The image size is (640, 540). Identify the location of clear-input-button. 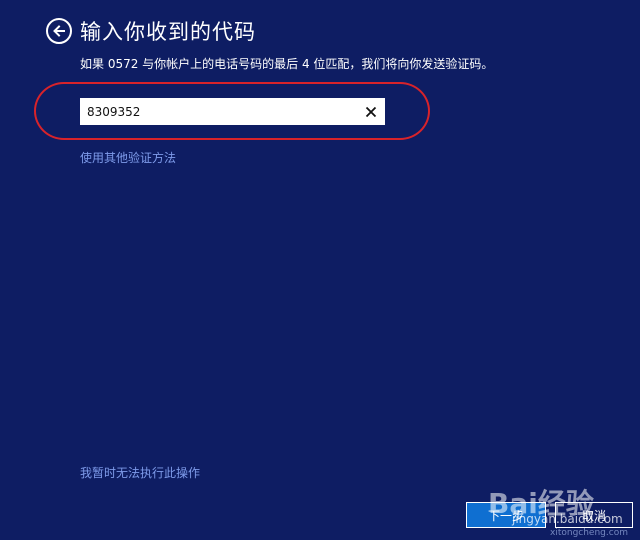
(371, 112).